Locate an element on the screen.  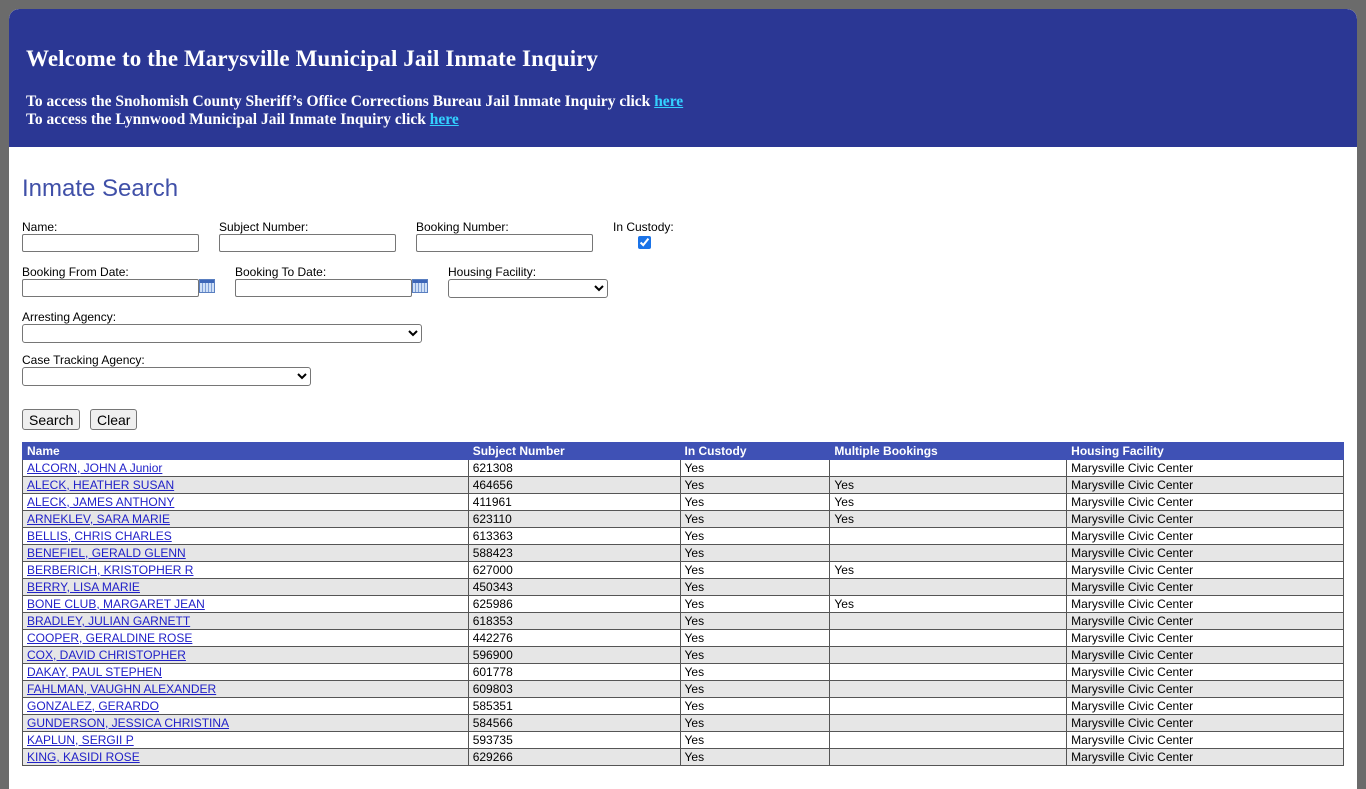
clear-button: Clear is located at coordinates (114, 419).